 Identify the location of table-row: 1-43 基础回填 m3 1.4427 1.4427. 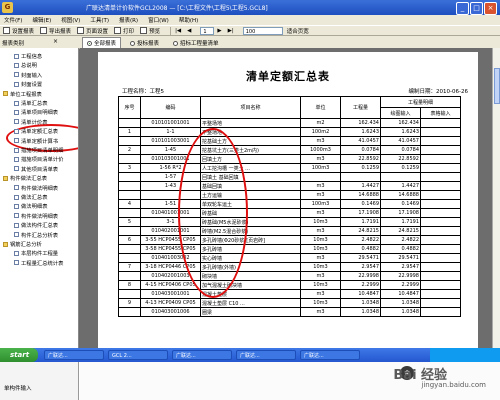
(289, 186).